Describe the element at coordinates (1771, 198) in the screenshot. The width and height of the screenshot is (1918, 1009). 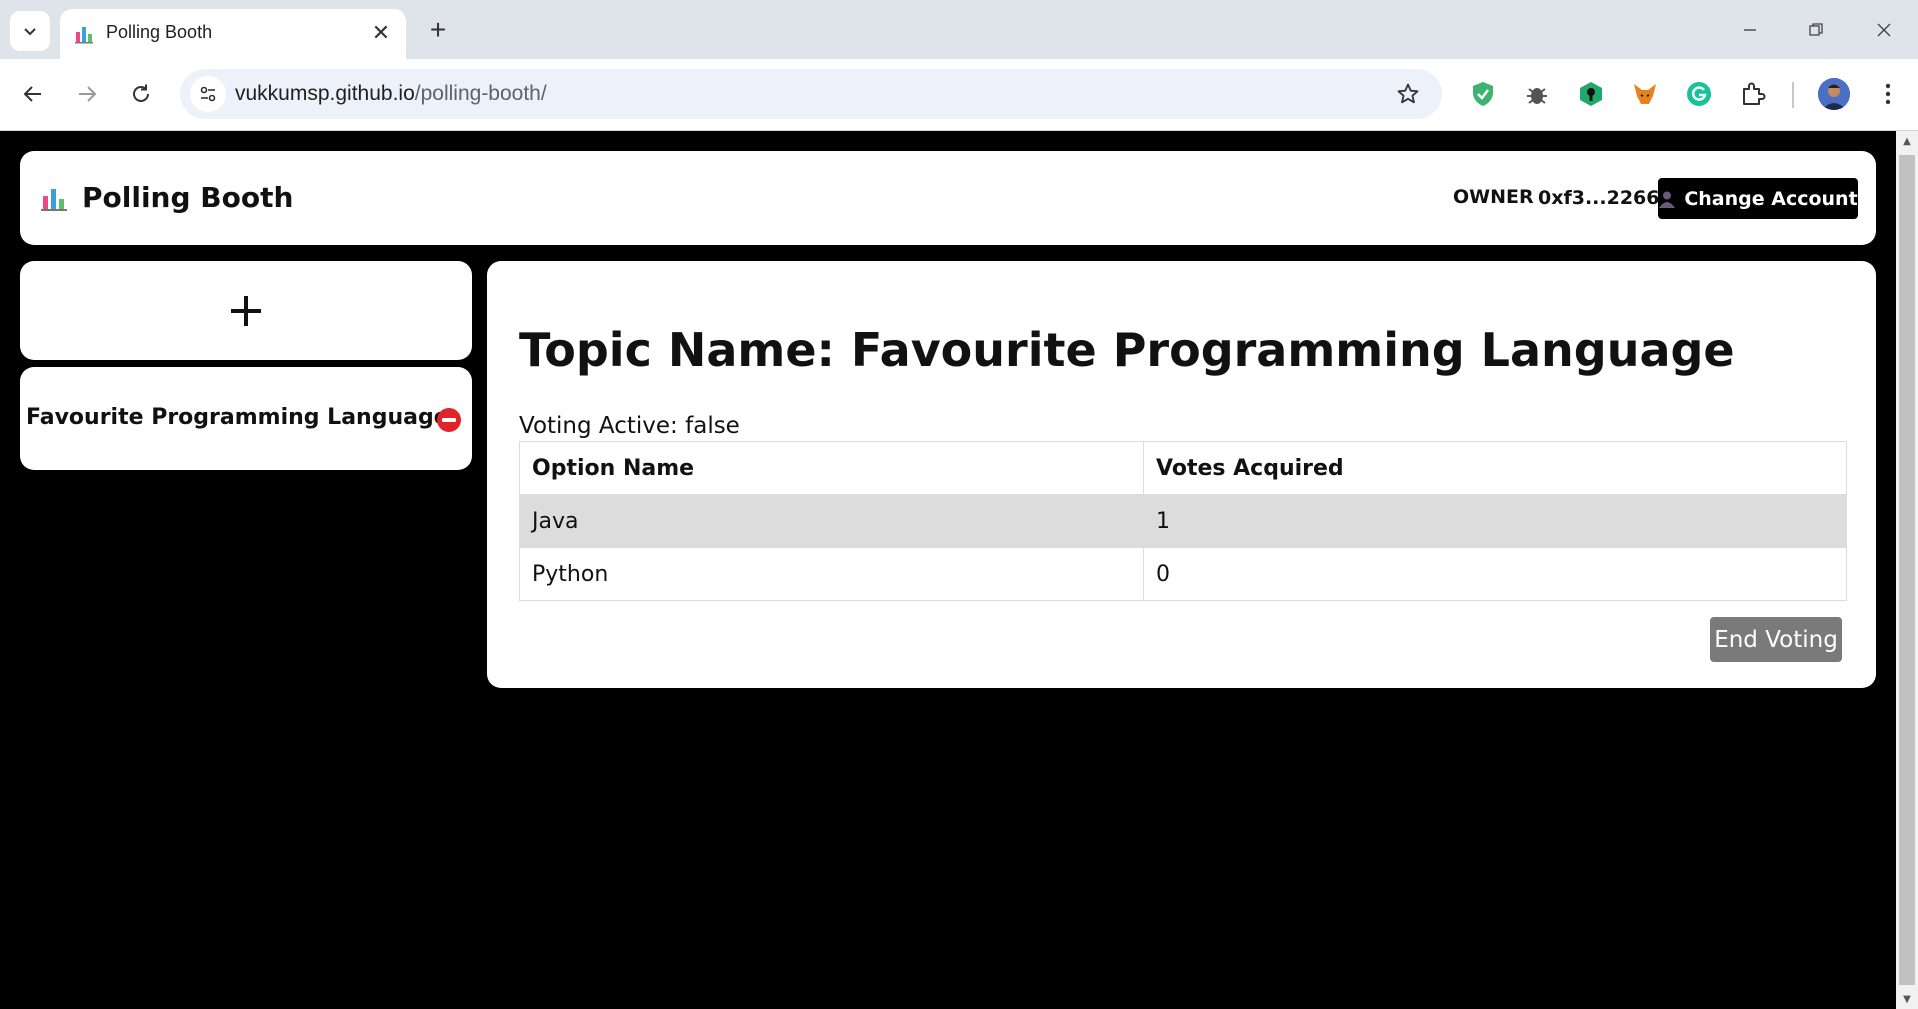
I see `change-account-label: Change Account` at that location.